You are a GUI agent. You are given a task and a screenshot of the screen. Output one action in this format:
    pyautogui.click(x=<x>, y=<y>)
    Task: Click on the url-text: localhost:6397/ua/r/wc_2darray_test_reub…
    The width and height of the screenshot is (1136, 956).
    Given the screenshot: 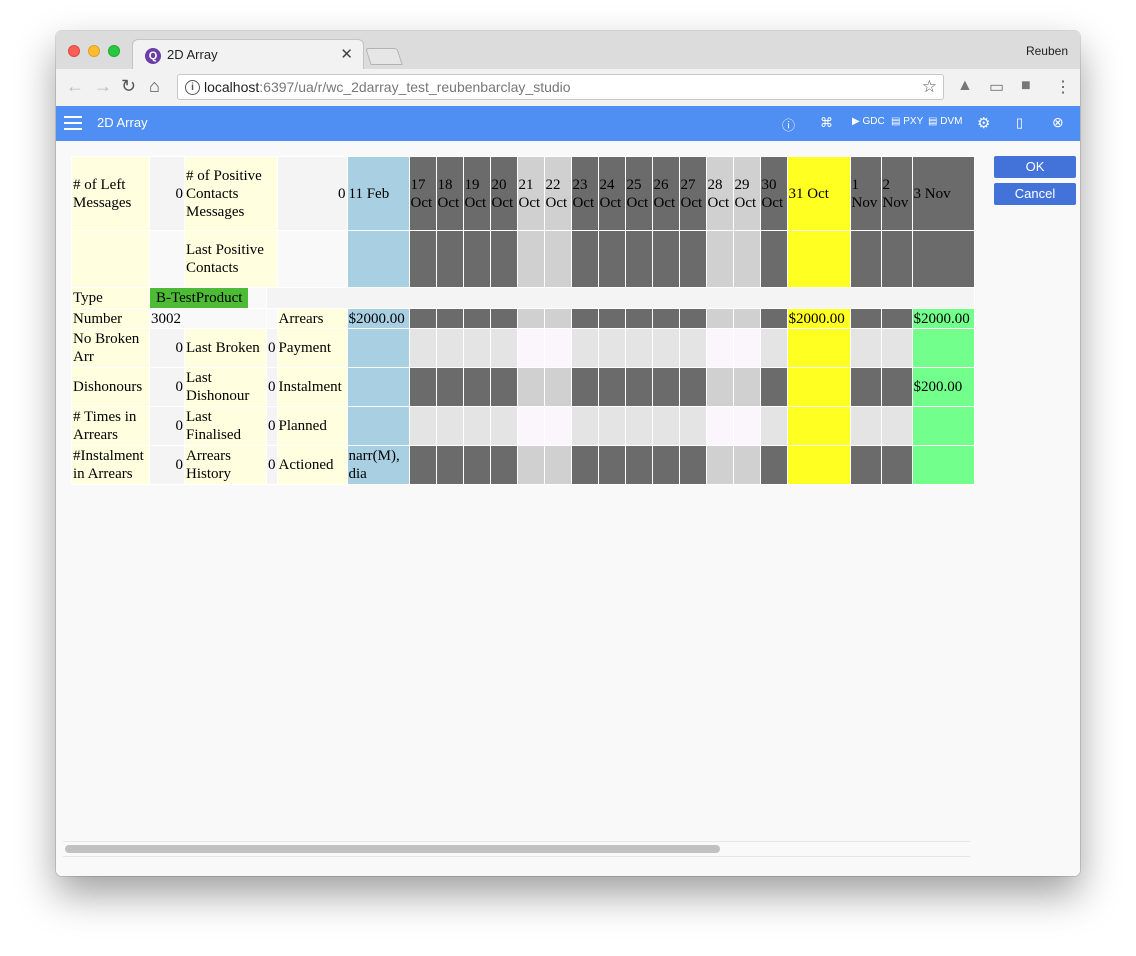 What is the action you would take?
    pyautogui.click(x=387, y=87)
    